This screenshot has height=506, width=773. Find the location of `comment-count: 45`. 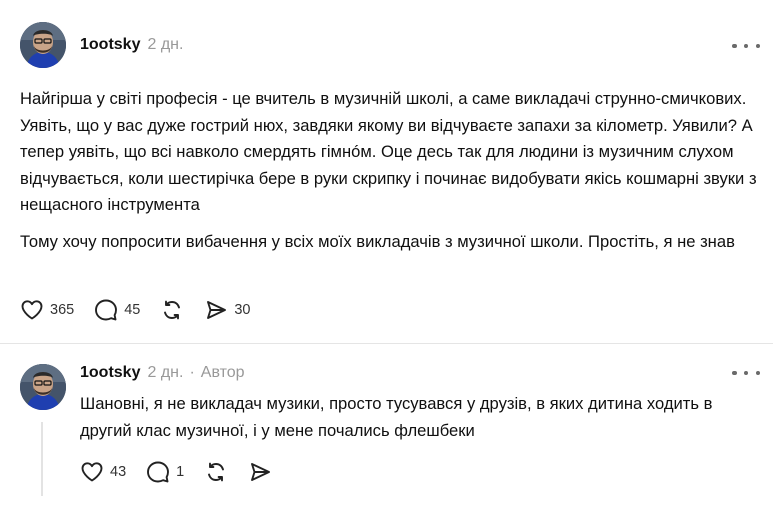

comment-count: 45 is located at coordinates (132, 310).